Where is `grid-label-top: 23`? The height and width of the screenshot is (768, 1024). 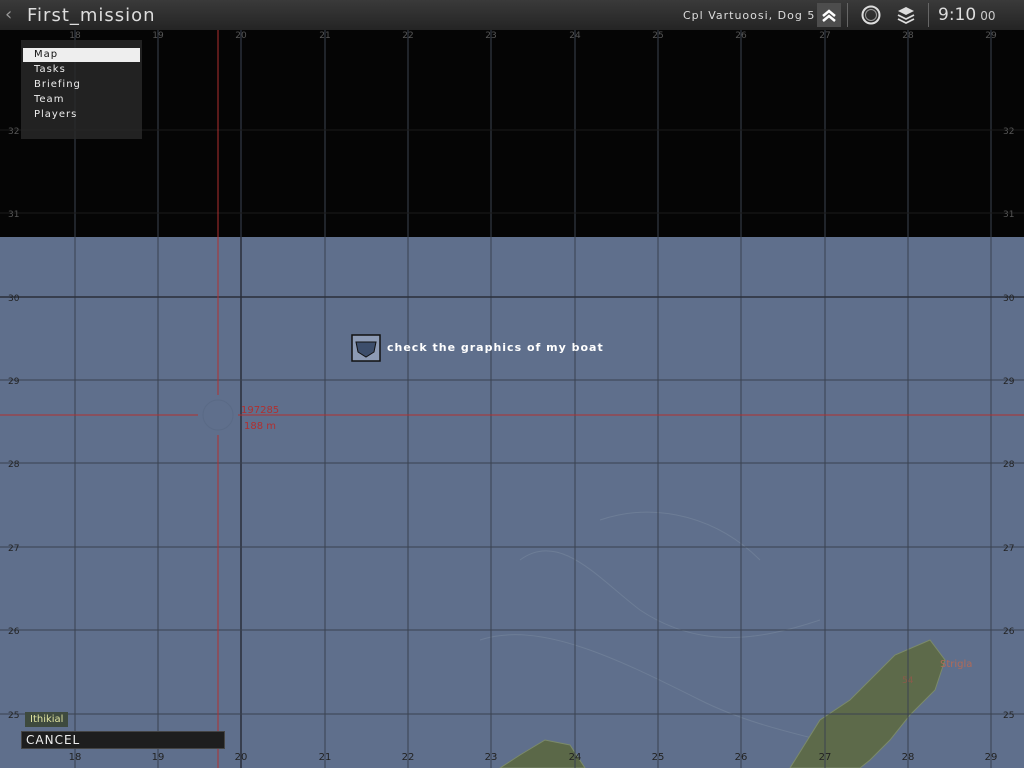
grid-label-top: 23 is located at coordinates (490, 36).